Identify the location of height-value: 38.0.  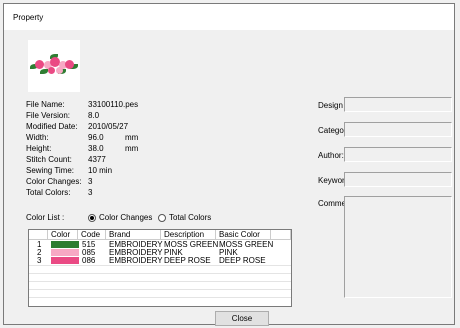
(96, 148).